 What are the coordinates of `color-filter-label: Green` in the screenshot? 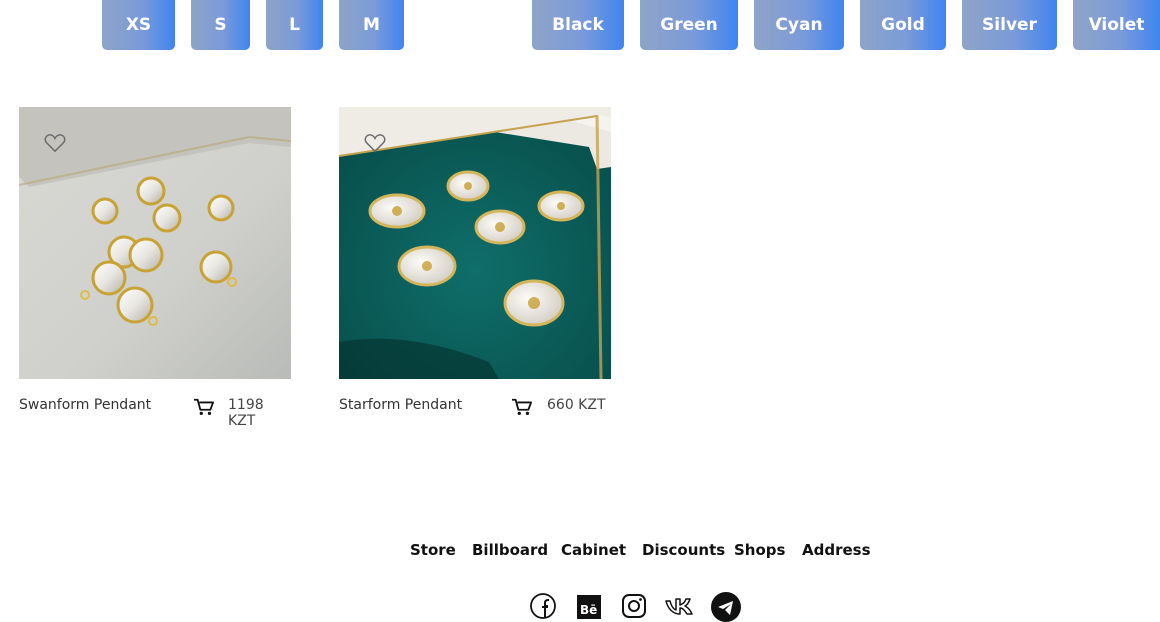 It's located at (689, 25).